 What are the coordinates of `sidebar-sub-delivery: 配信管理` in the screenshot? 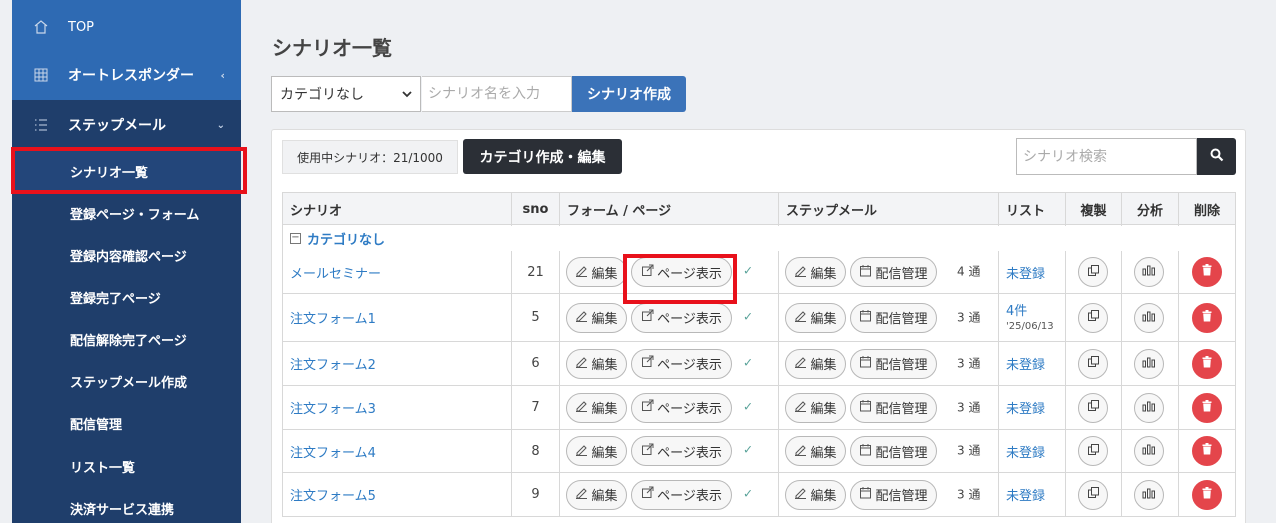 It's located at (126, 423).